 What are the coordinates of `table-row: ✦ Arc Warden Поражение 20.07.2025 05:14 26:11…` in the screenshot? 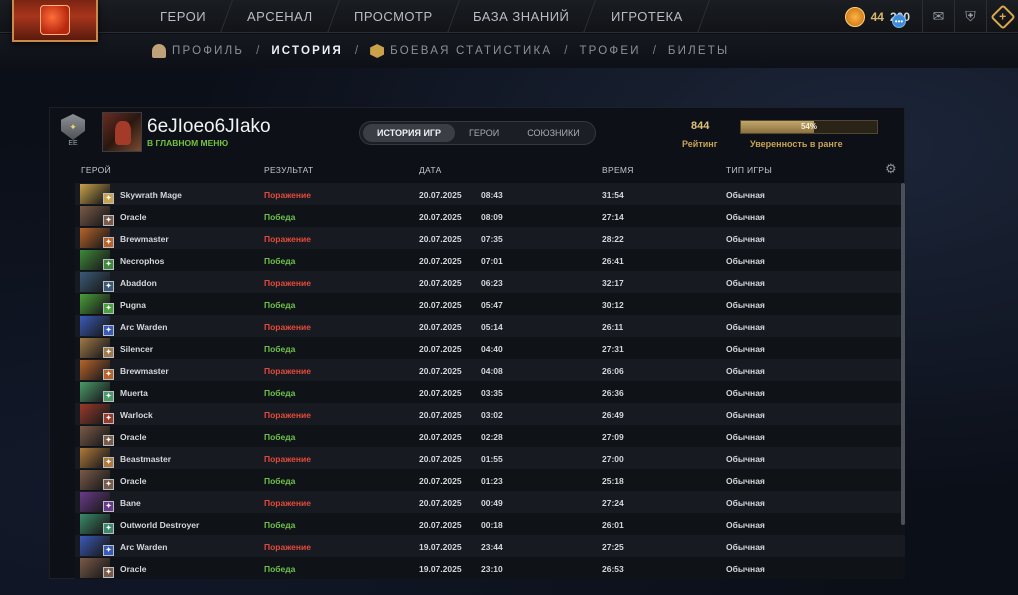 It's located at (490, 326).